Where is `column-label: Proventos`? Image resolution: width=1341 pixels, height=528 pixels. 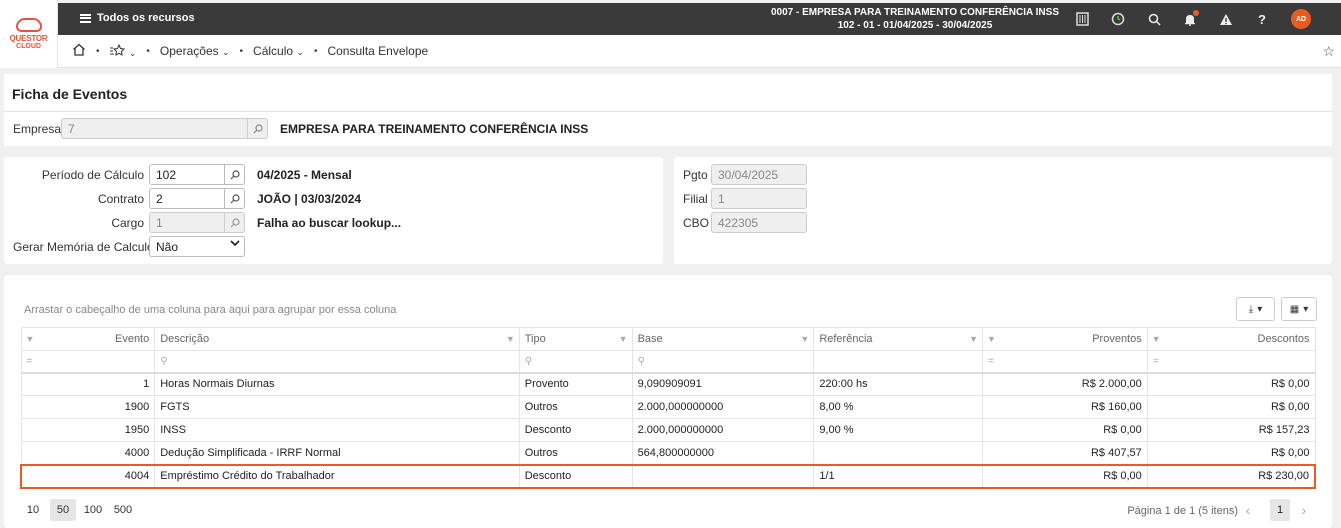 column-label: Proventos is located at coordinates (1117, 339).